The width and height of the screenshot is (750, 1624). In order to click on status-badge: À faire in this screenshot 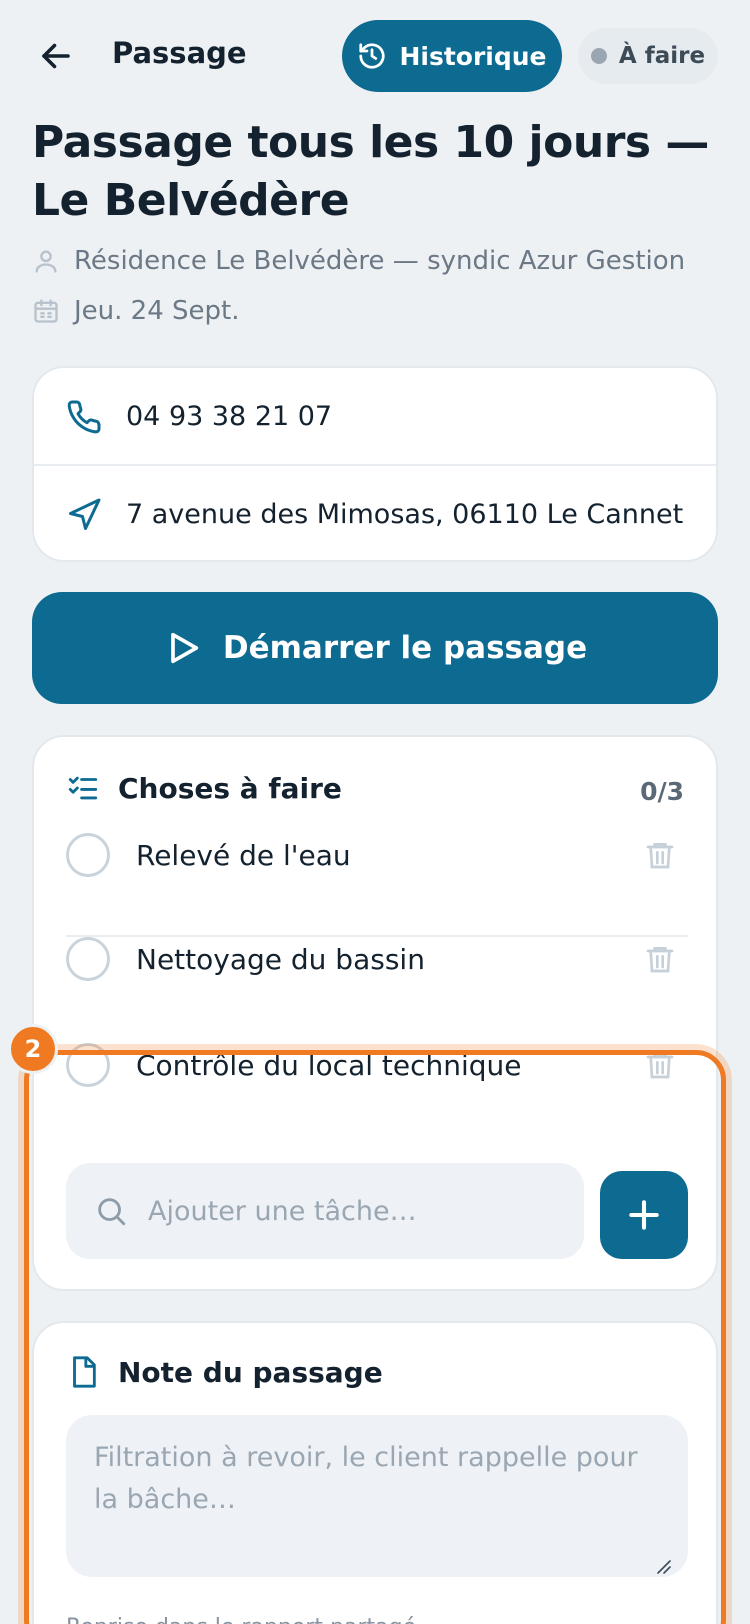, I will do `click(648, 56)`.